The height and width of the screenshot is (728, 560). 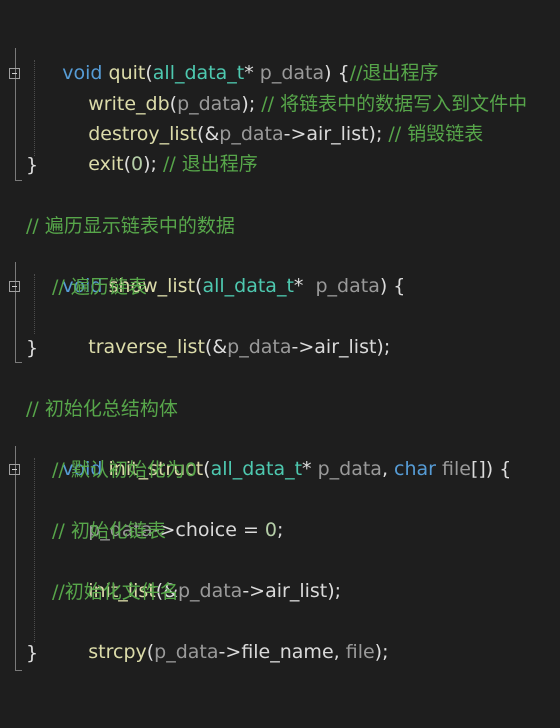 What do you see at coordinates (280, 56) in the screenshot?
I see `code-line-1: void quit(all_data_t* p_data) {//退出程序` at bounding box center [280, 56].